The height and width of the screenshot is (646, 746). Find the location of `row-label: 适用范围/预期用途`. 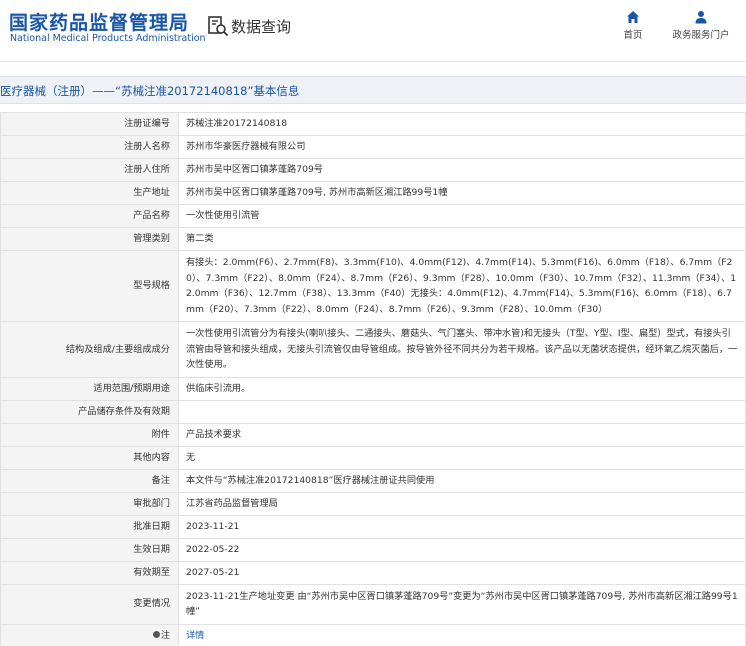

row-label: 适用范围/预期用途 is located at coordinates (89, 388).